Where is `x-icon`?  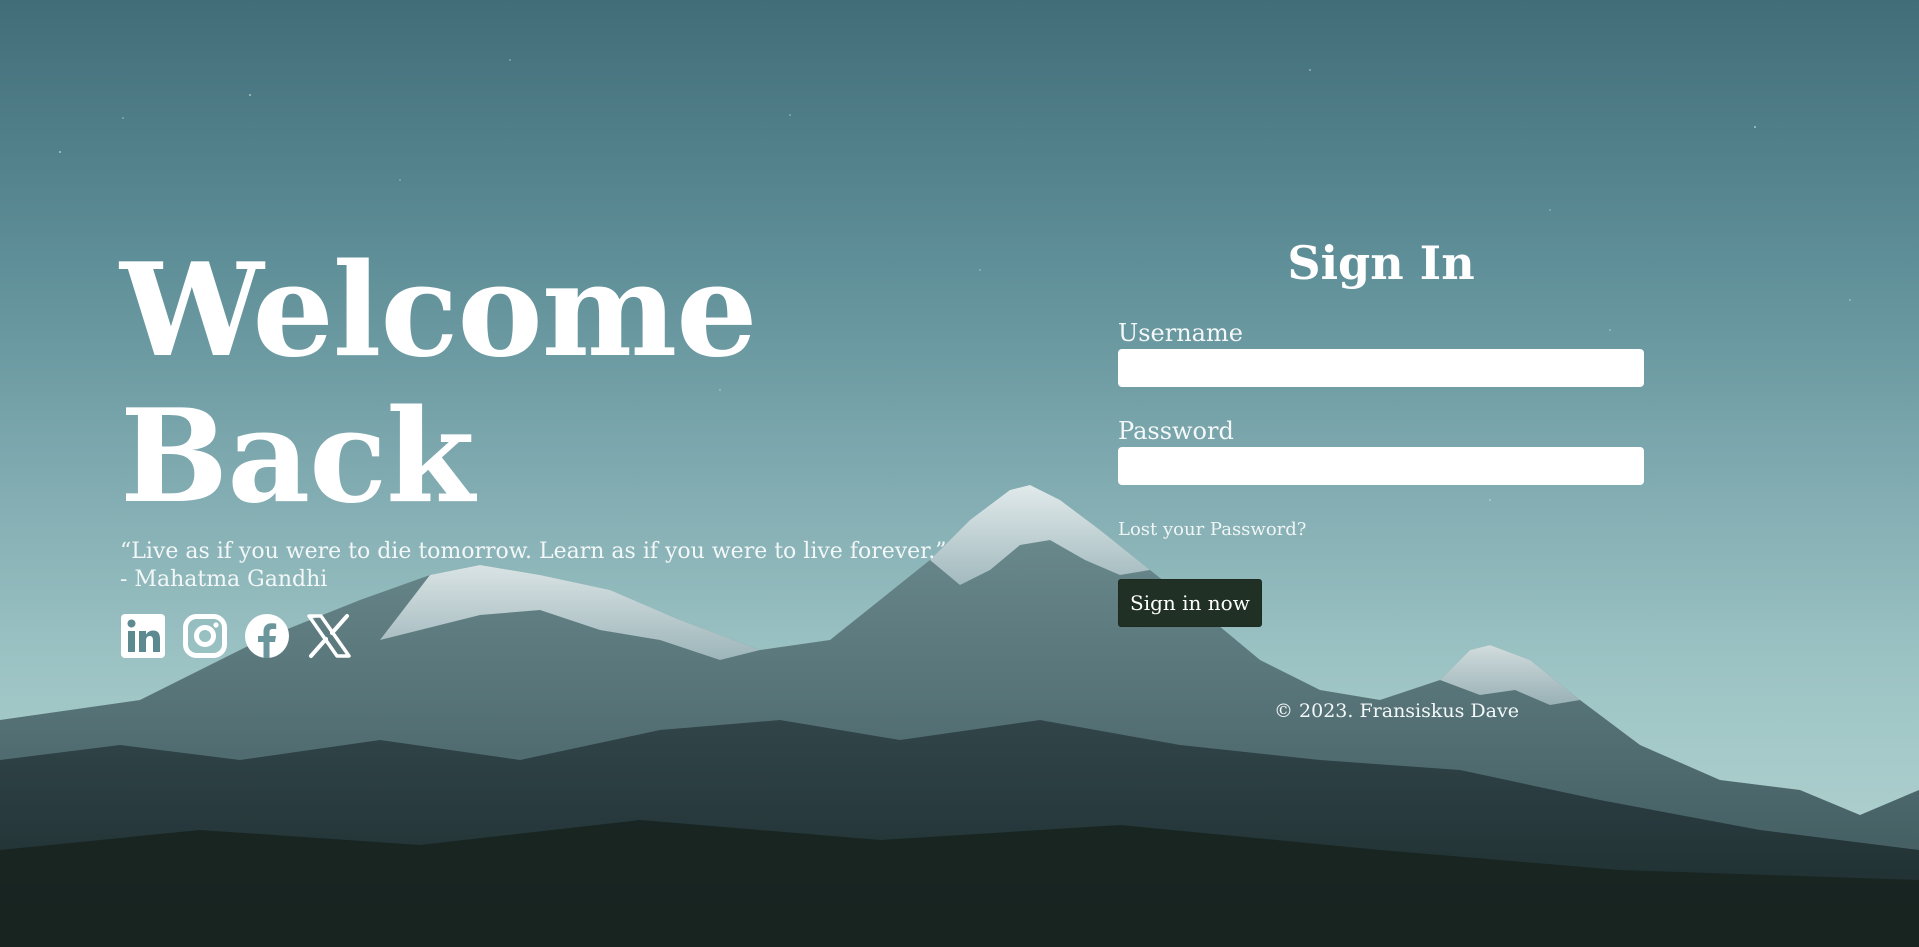 x-icon is located at coordinates (329, 636).